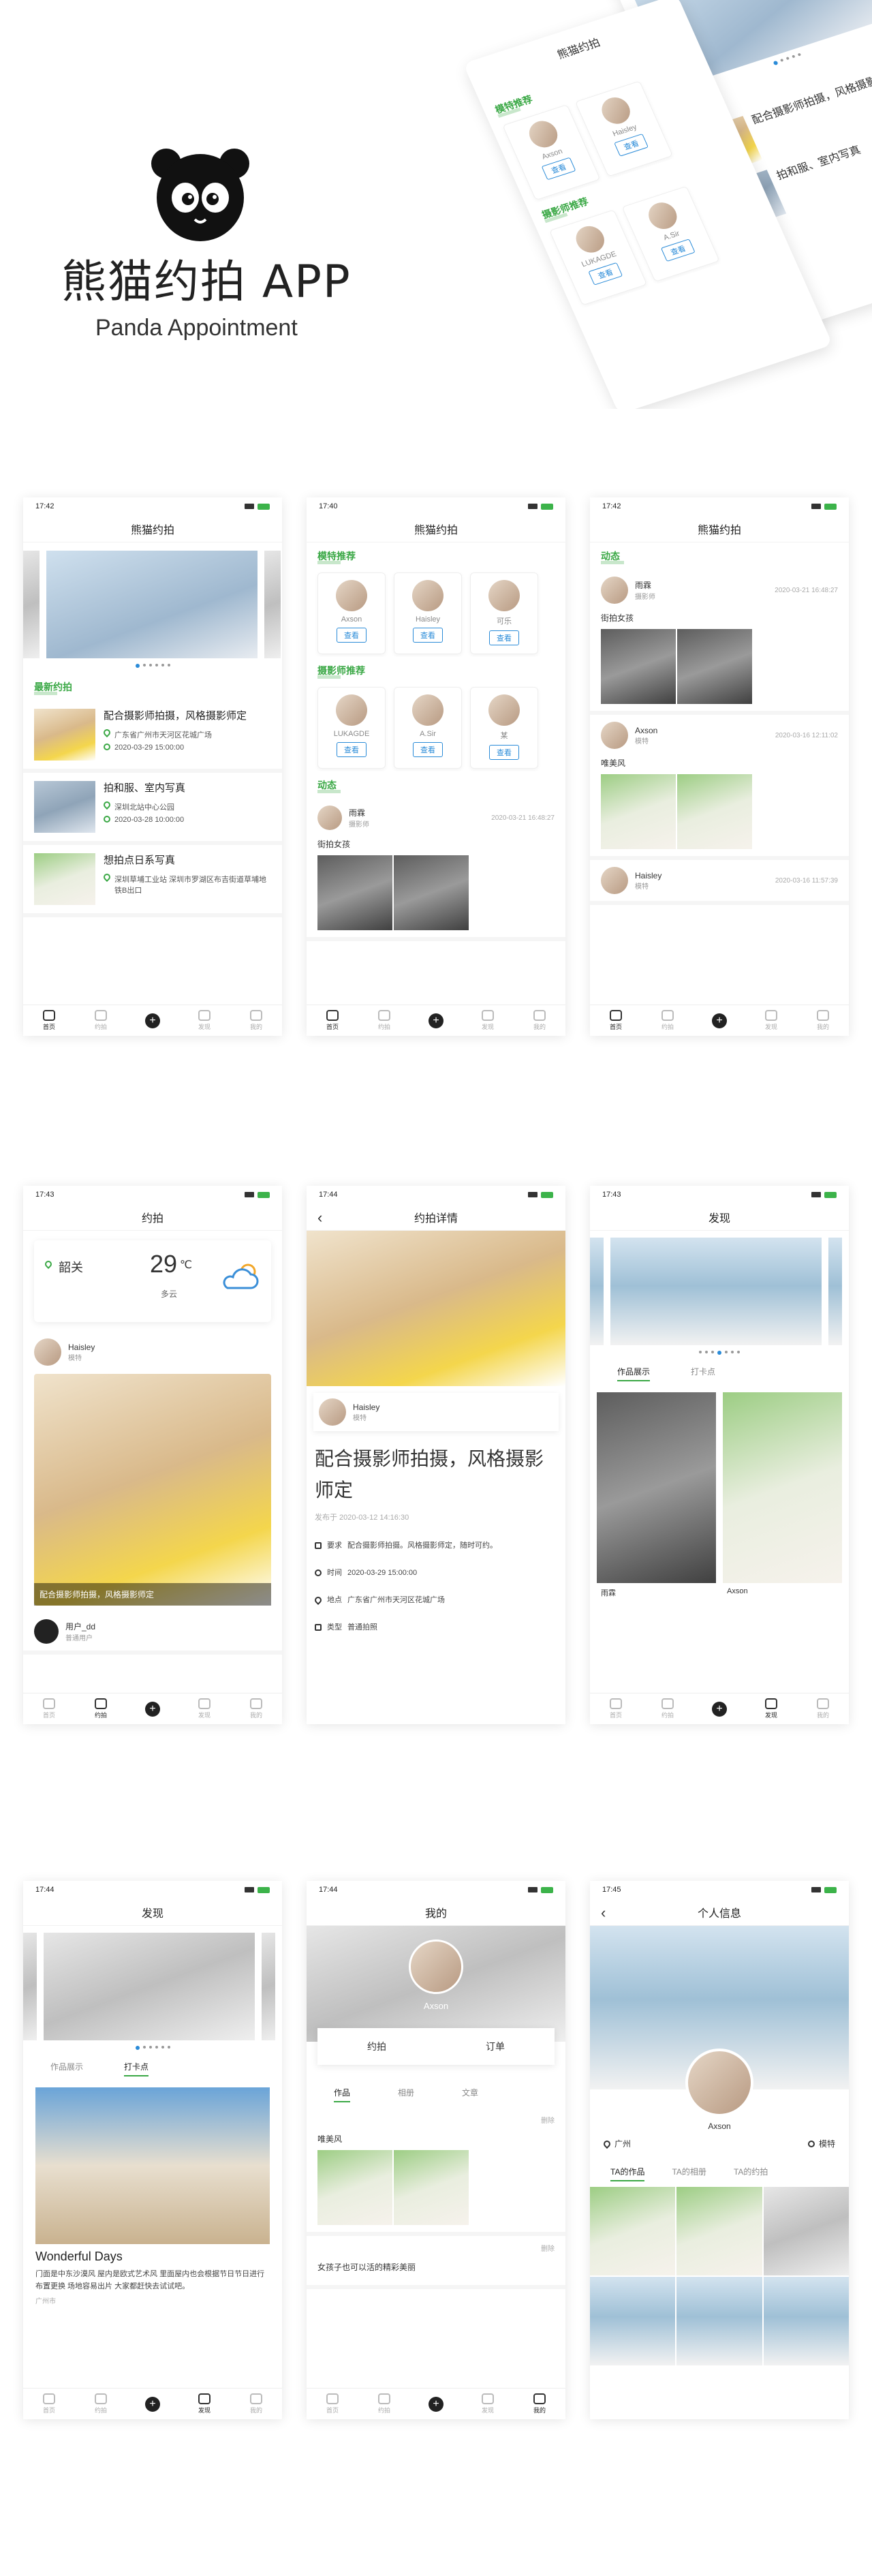 Image resolution: width=872 pixels, height=2576 pixels. Describe the element at coordinates (436, 1412) in the screenshot. I see `user-card: Haisley 模特` at that location.